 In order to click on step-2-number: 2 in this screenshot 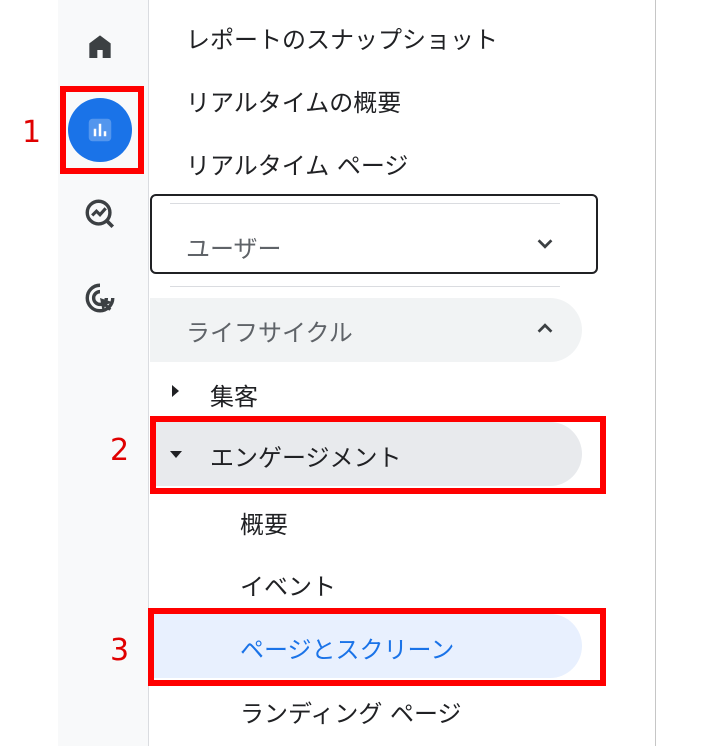, I will do `click(120, 450)`.